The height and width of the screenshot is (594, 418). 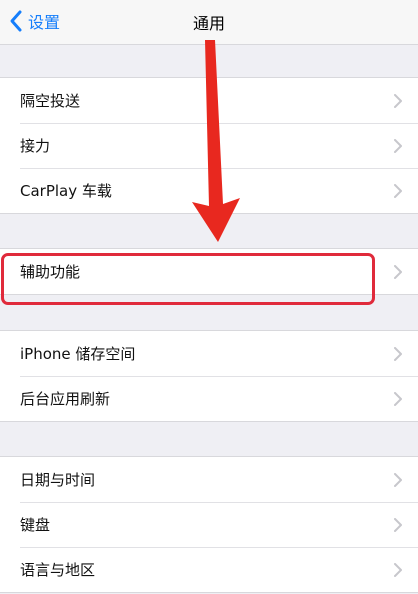 I want to click on settings-item-carplay: CarPlay 车载, so click(x=209, y=190).